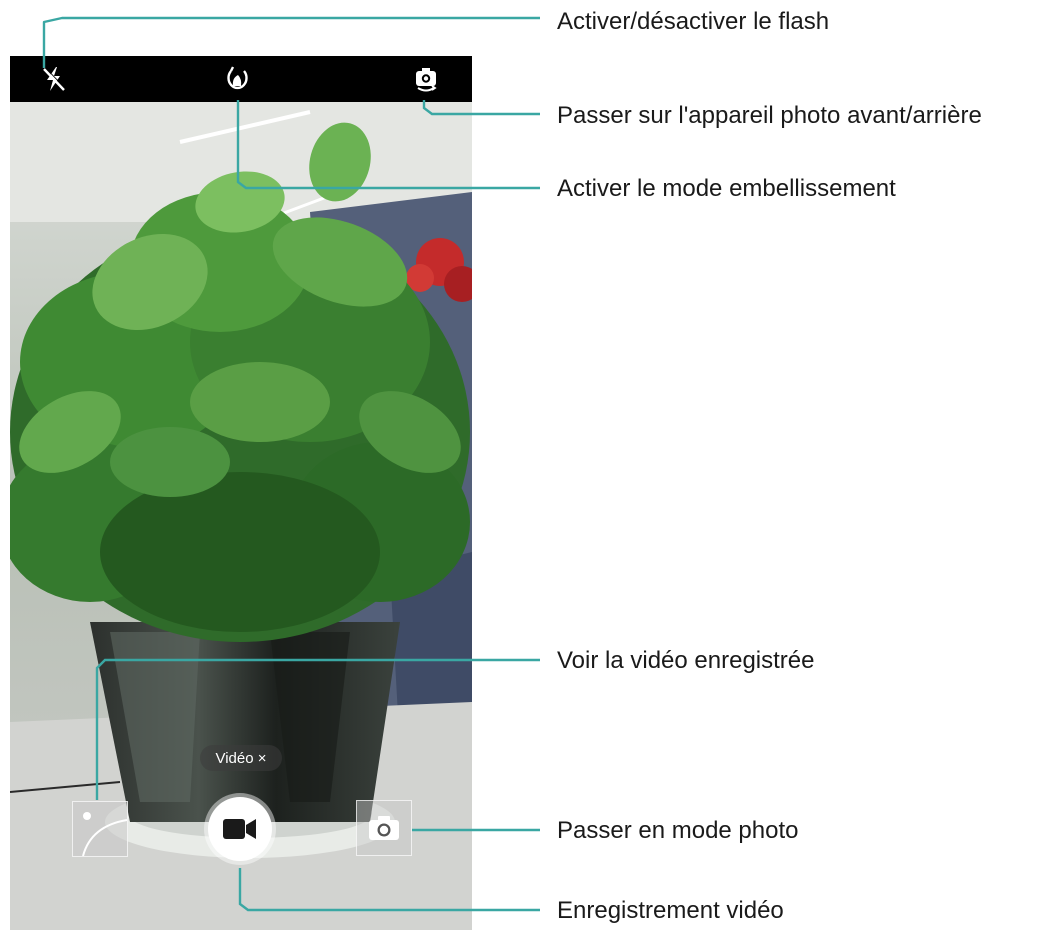 The height and width of the screenshot is (930, 1055). I want to click on callout-flash: Activer/désactiver le flash, so click(693, 21).